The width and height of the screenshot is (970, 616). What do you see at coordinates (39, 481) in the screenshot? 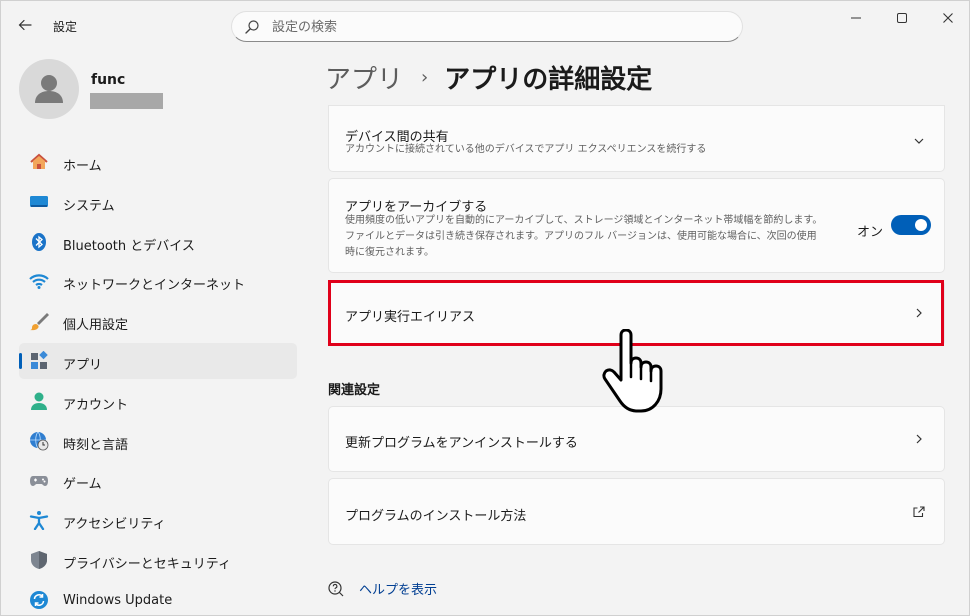
I see `gamepad-icon` at bounding box center [39, 481].